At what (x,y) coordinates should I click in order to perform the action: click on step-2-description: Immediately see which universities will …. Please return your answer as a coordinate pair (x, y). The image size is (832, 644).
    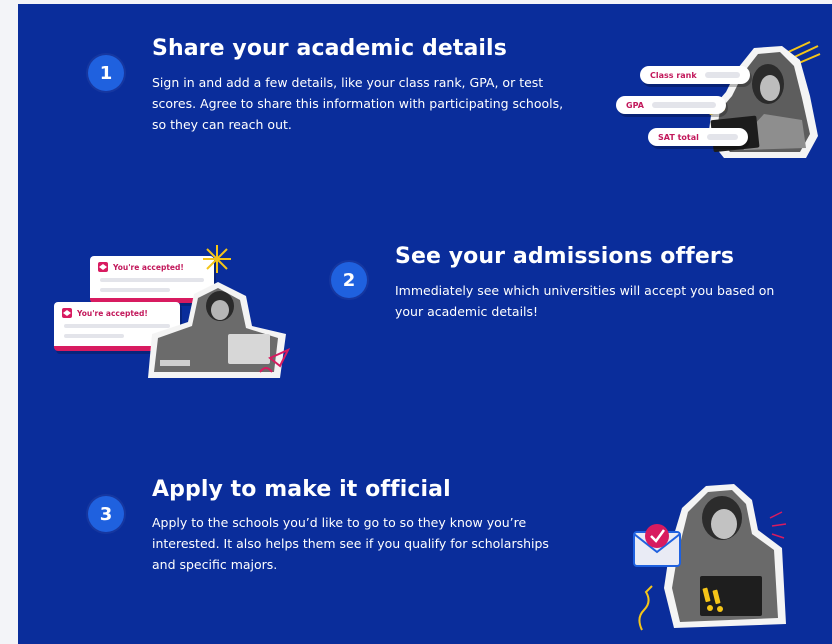
    Looking at the image, I should click on (585, 301).